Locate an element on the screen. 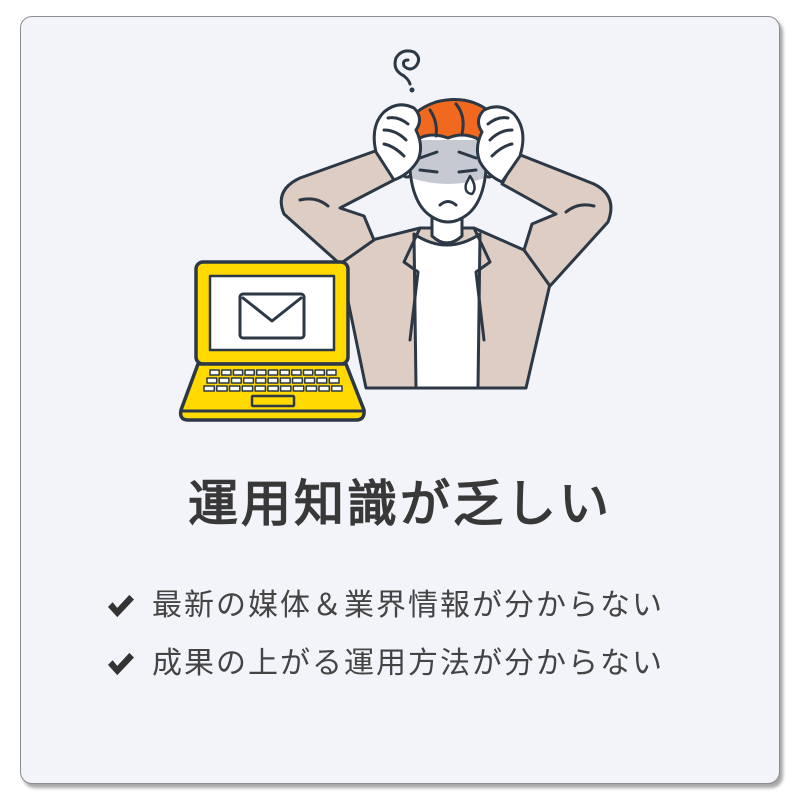 This screenshot has height=800, width=800. right-eye is located at coordinates (467, 171).